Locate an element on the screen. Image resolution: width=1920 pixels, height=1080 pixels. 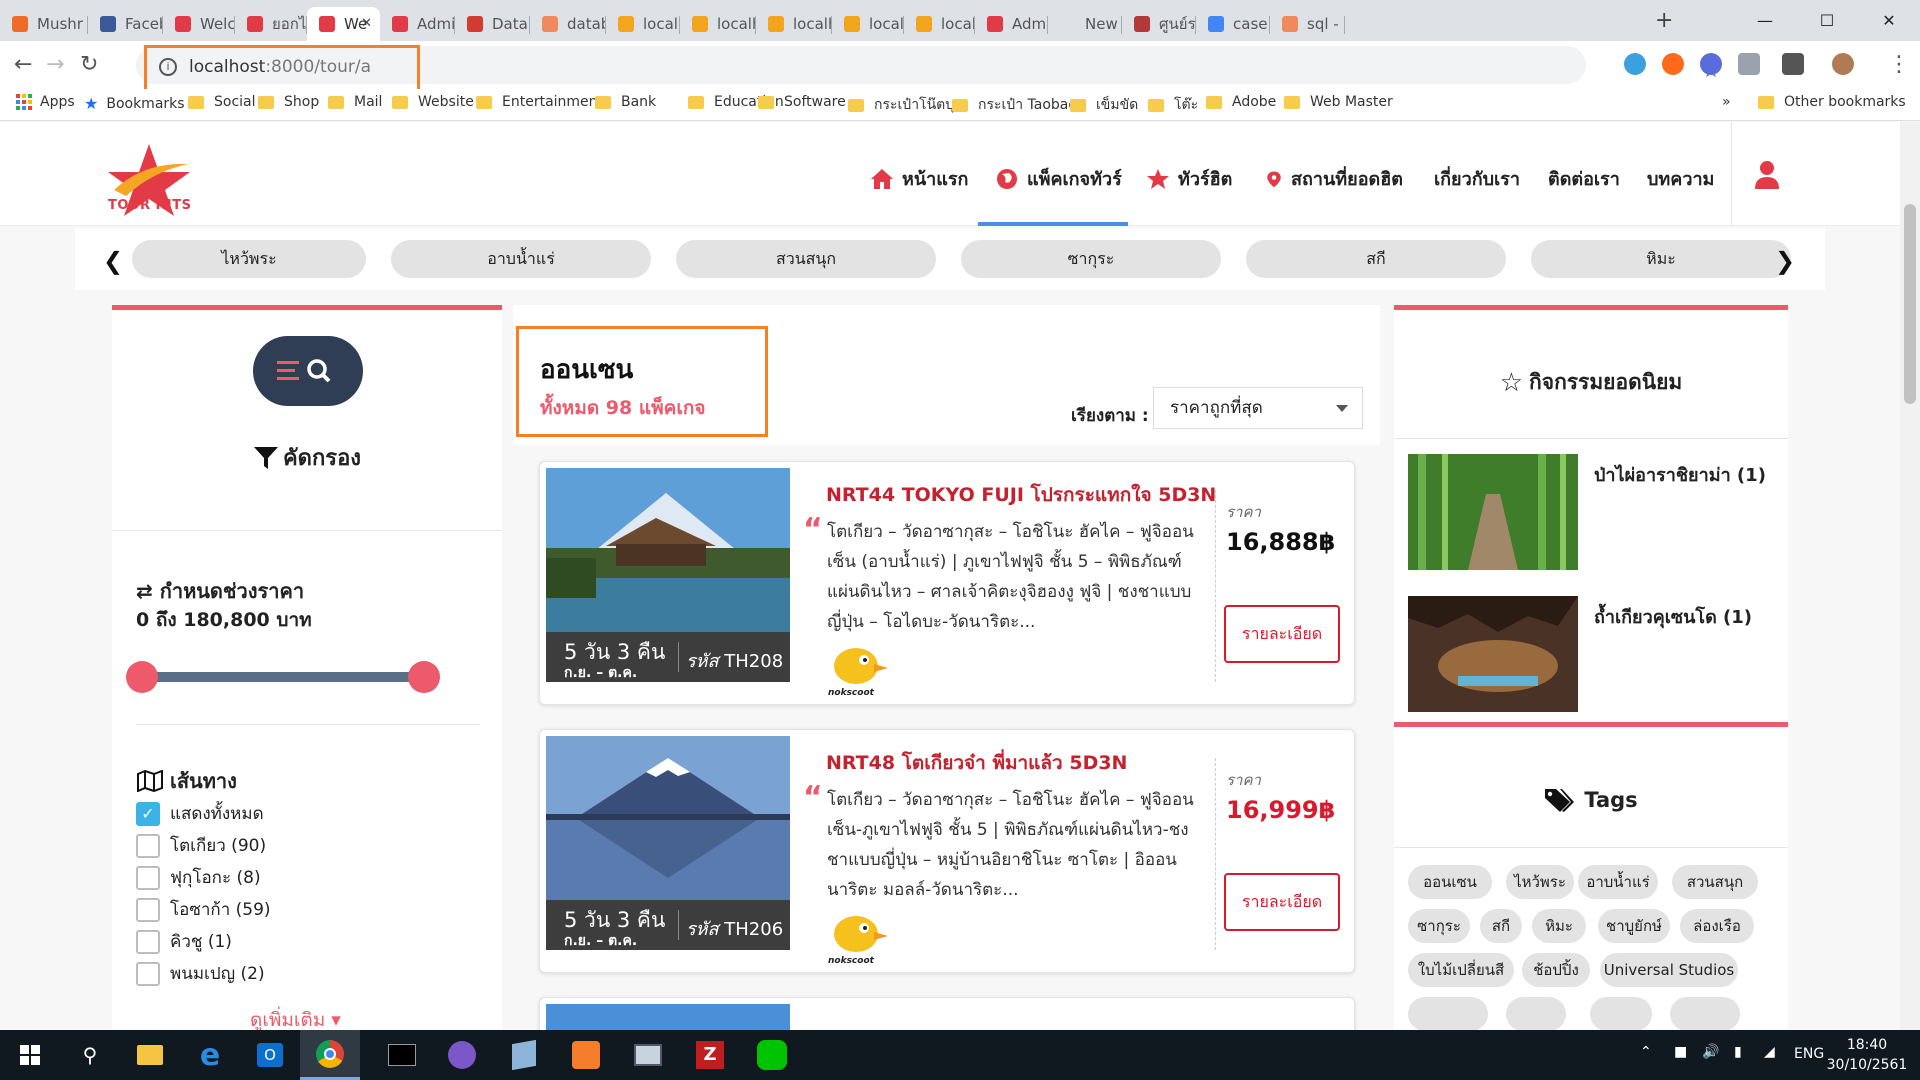
activity-name: ถ้ำเกียวคุเซนโด (1) is located at coordinates (1673, 657).